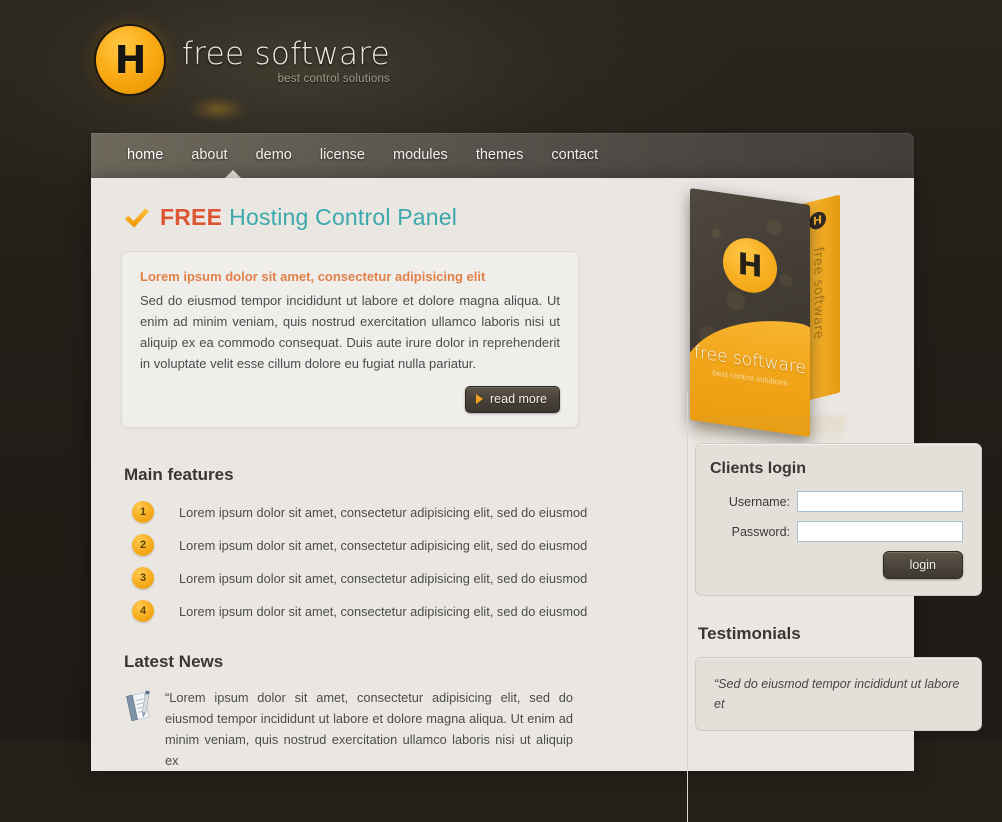  I want to click on brand-tagline: best control solutions, so click(334, 79).